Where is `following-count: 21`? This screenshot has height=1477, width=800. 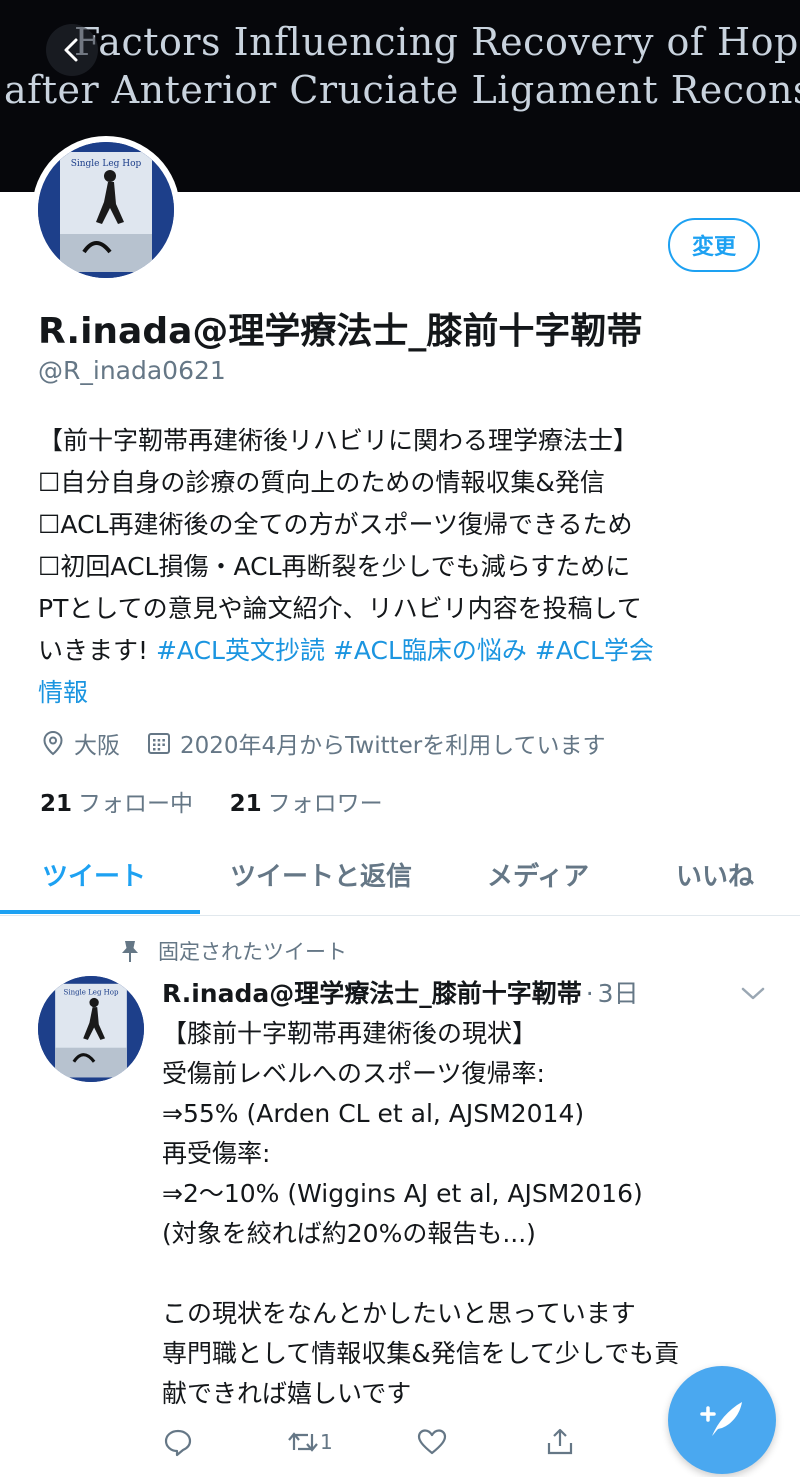
following-count: 21 is located at coordinates (56, 804).